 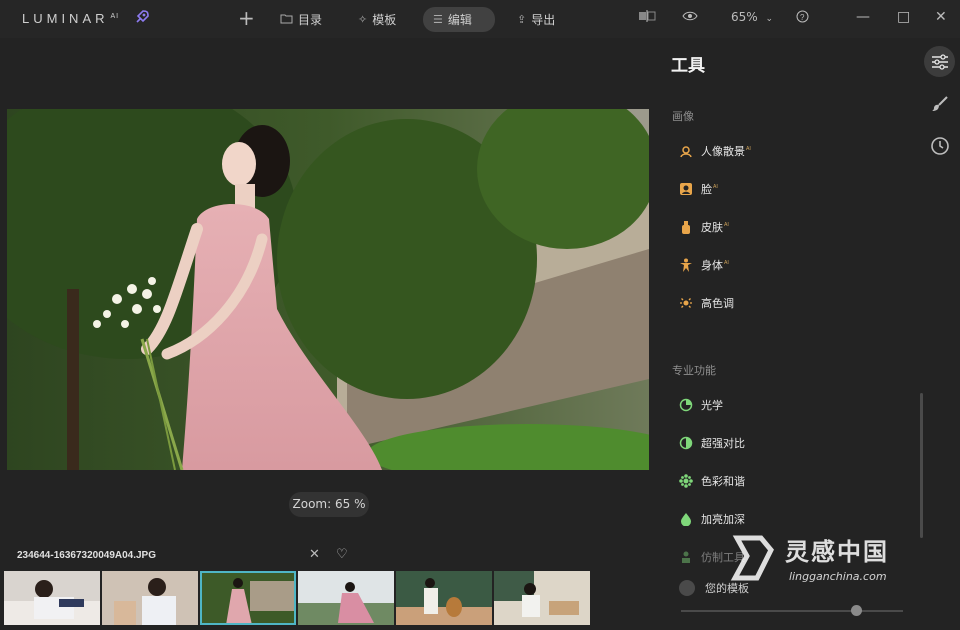 I want to click on share-icon: ⇪, so click(x=522, y=19).